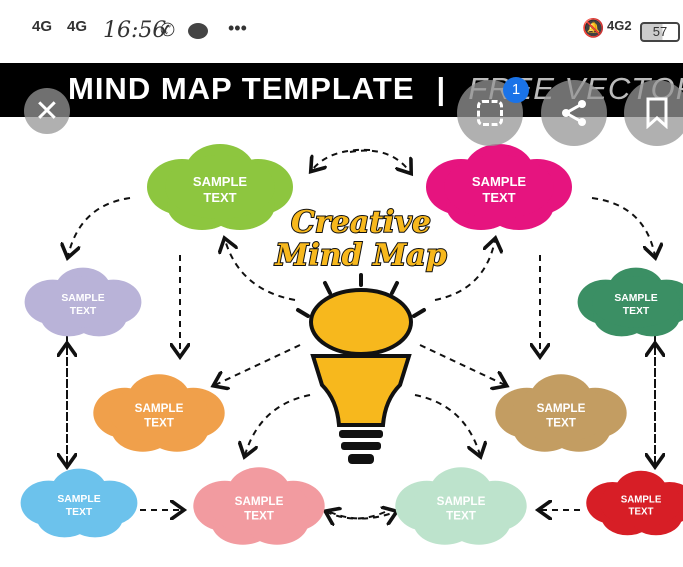 Image resolution: width=683 pixels, height=567 pixels. I want to click on center-title-2: Mind Map, so click(360, 255).